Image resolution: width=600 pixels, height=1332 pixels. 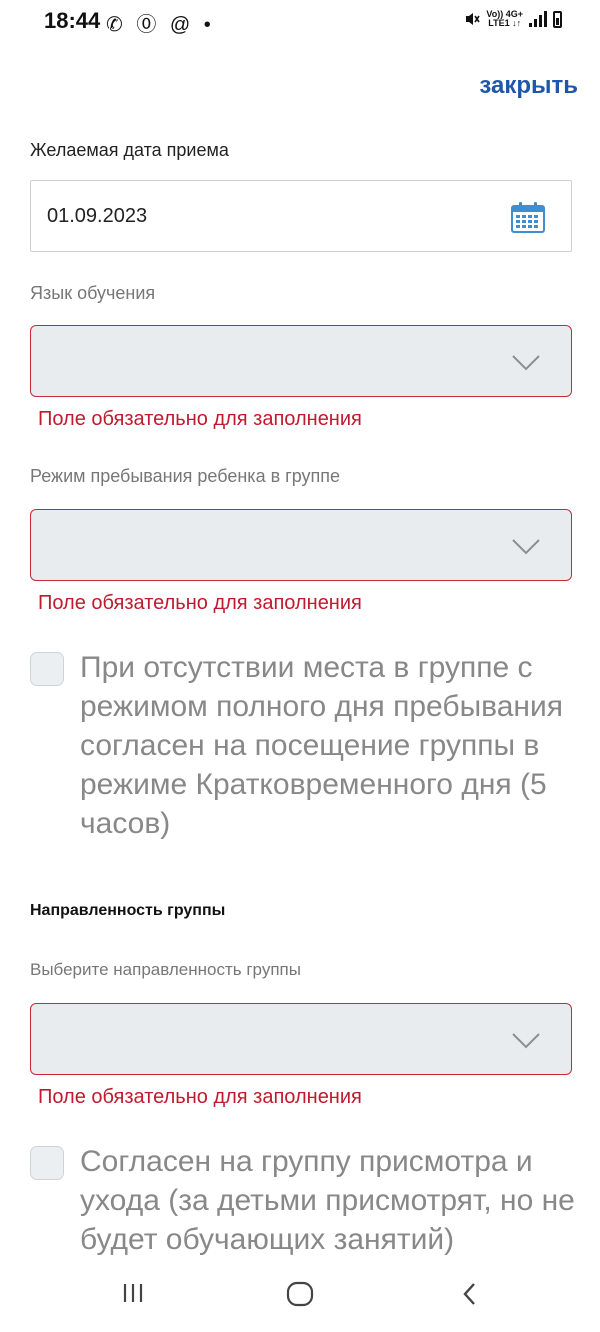 I want to click on status-indicators: Vo)) 4G+ LTE1 ↓↑, so click(x=513, y=19).